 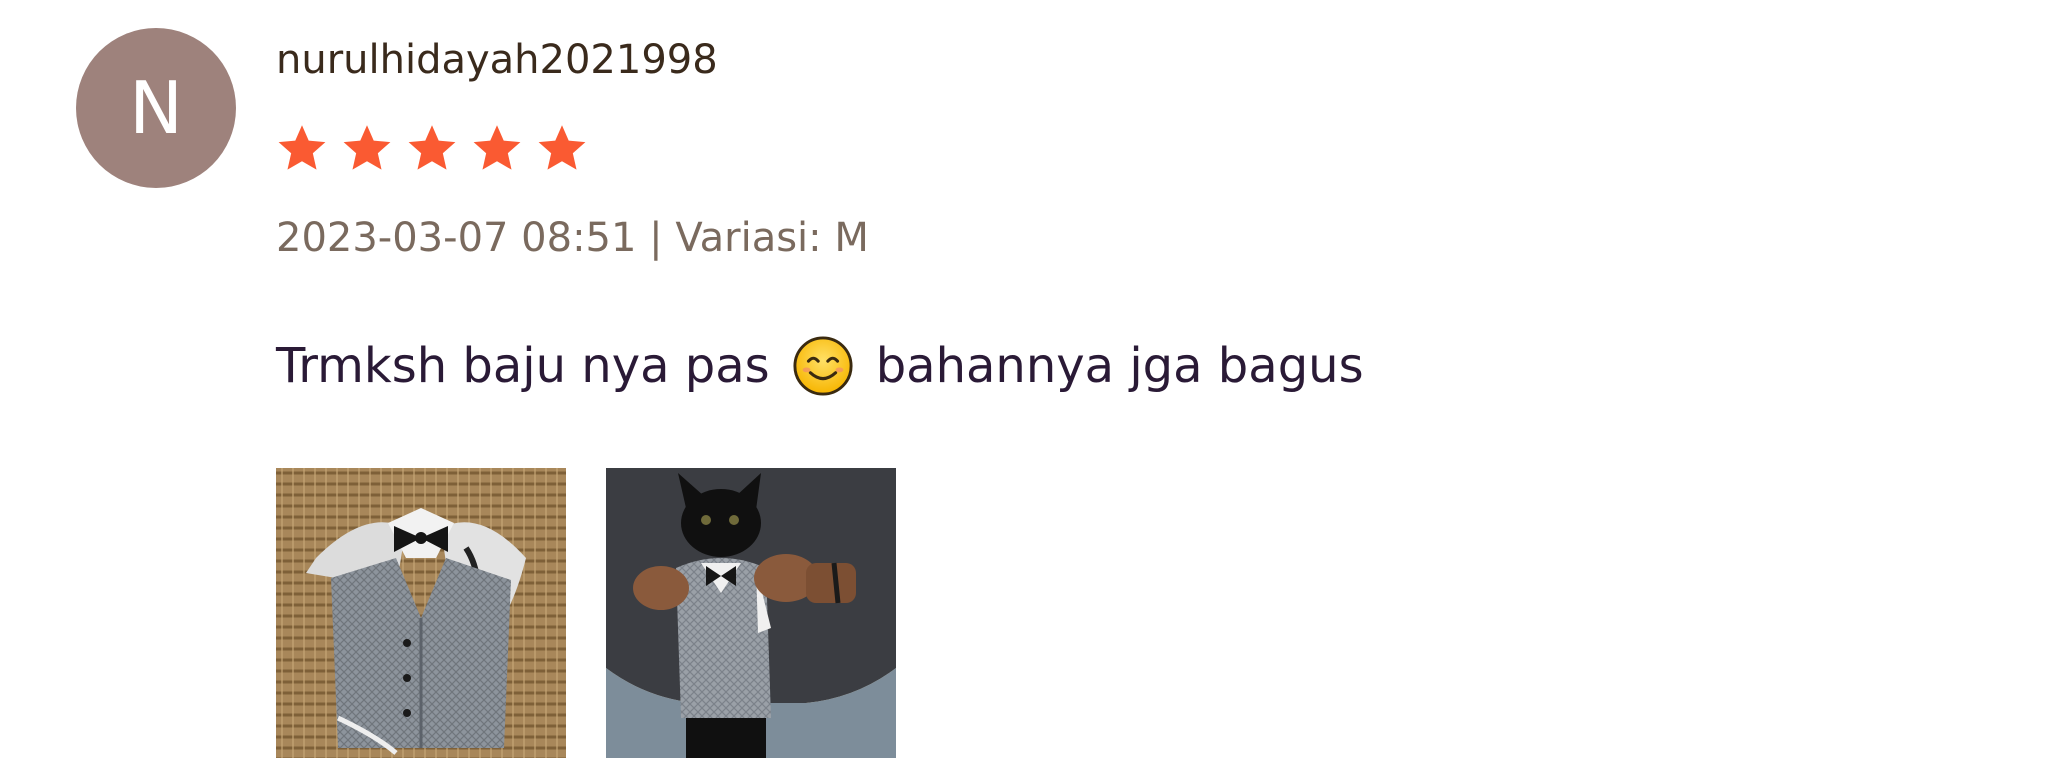 What do you see at coordinates (823, 366) in the screenshot?
I see `smiling-face-icon` at bounding box center [823, 366].